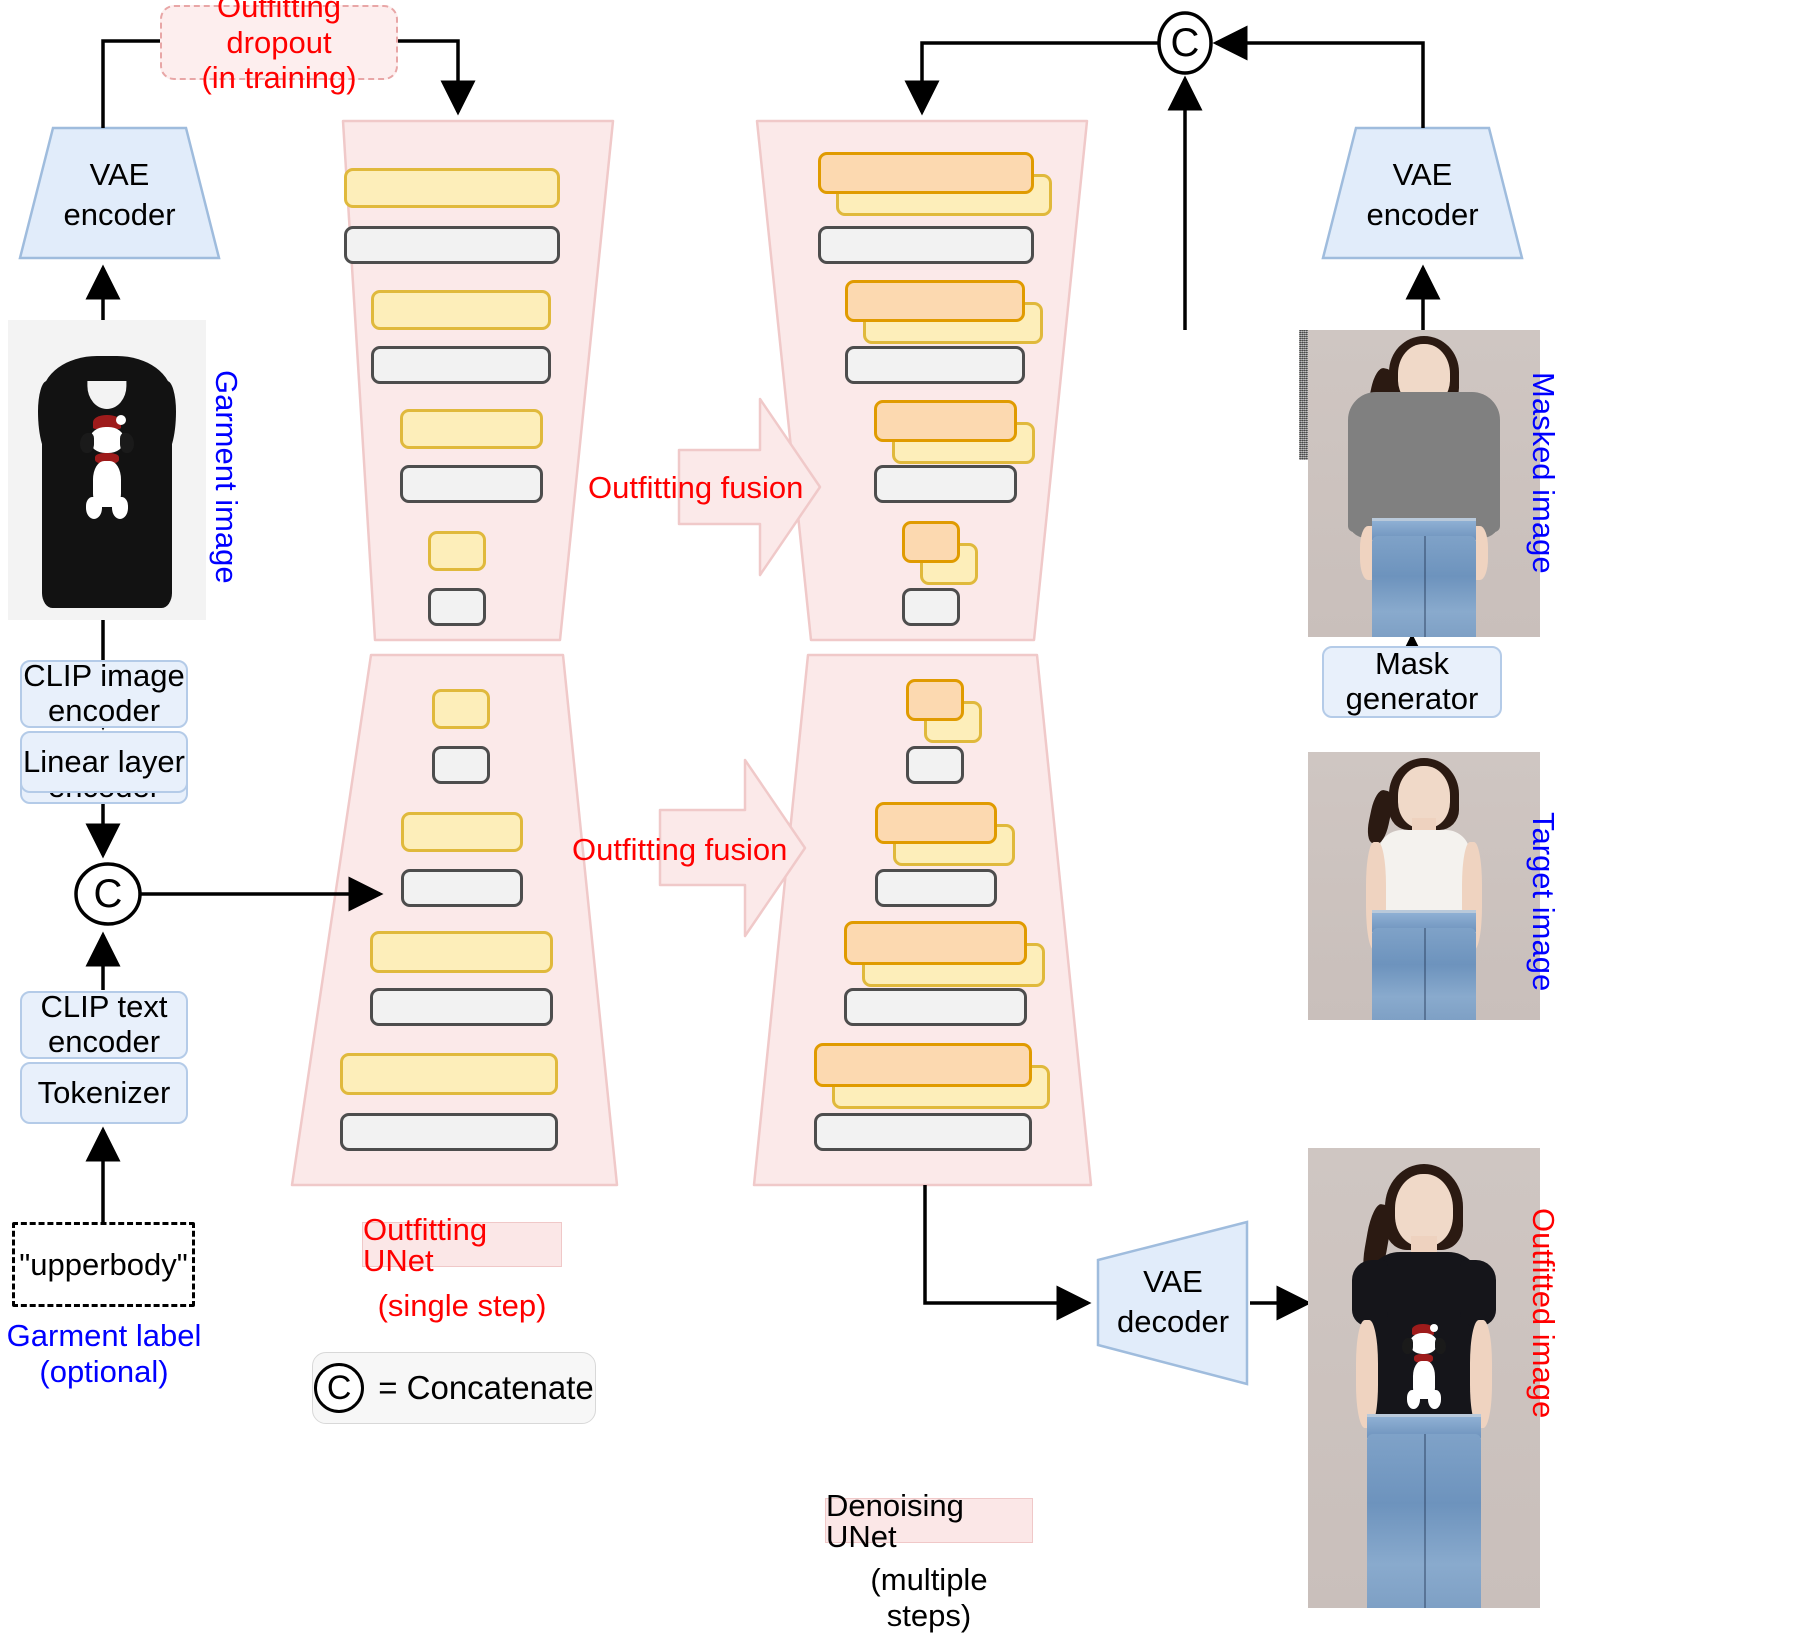  I want to click on edge-right-vae-to-concat, so click(1318, 76).